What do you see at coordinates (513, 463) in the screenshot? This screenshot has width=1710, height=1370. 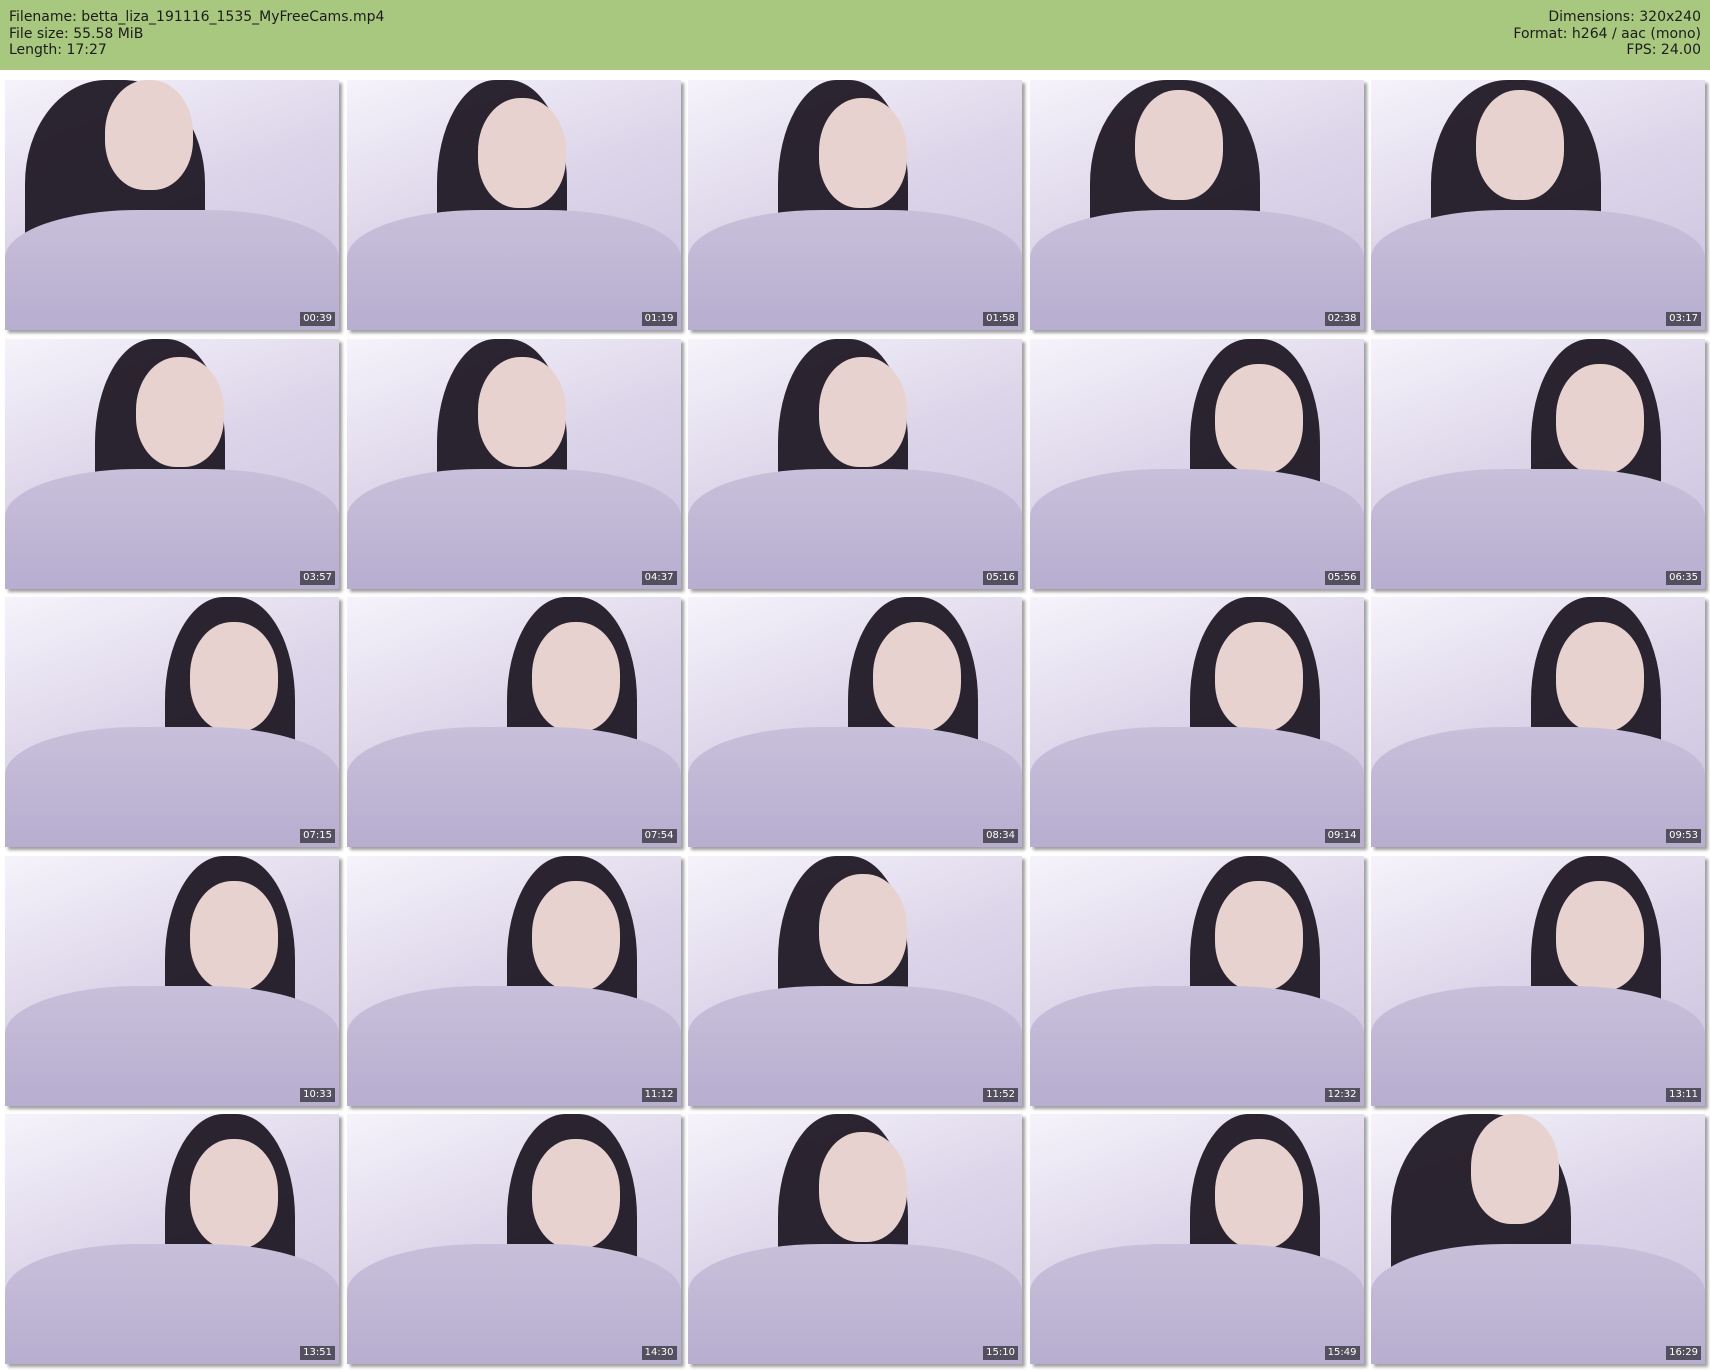 I see `video-thumbnail: 04:37` at bounding box center [513, 463].